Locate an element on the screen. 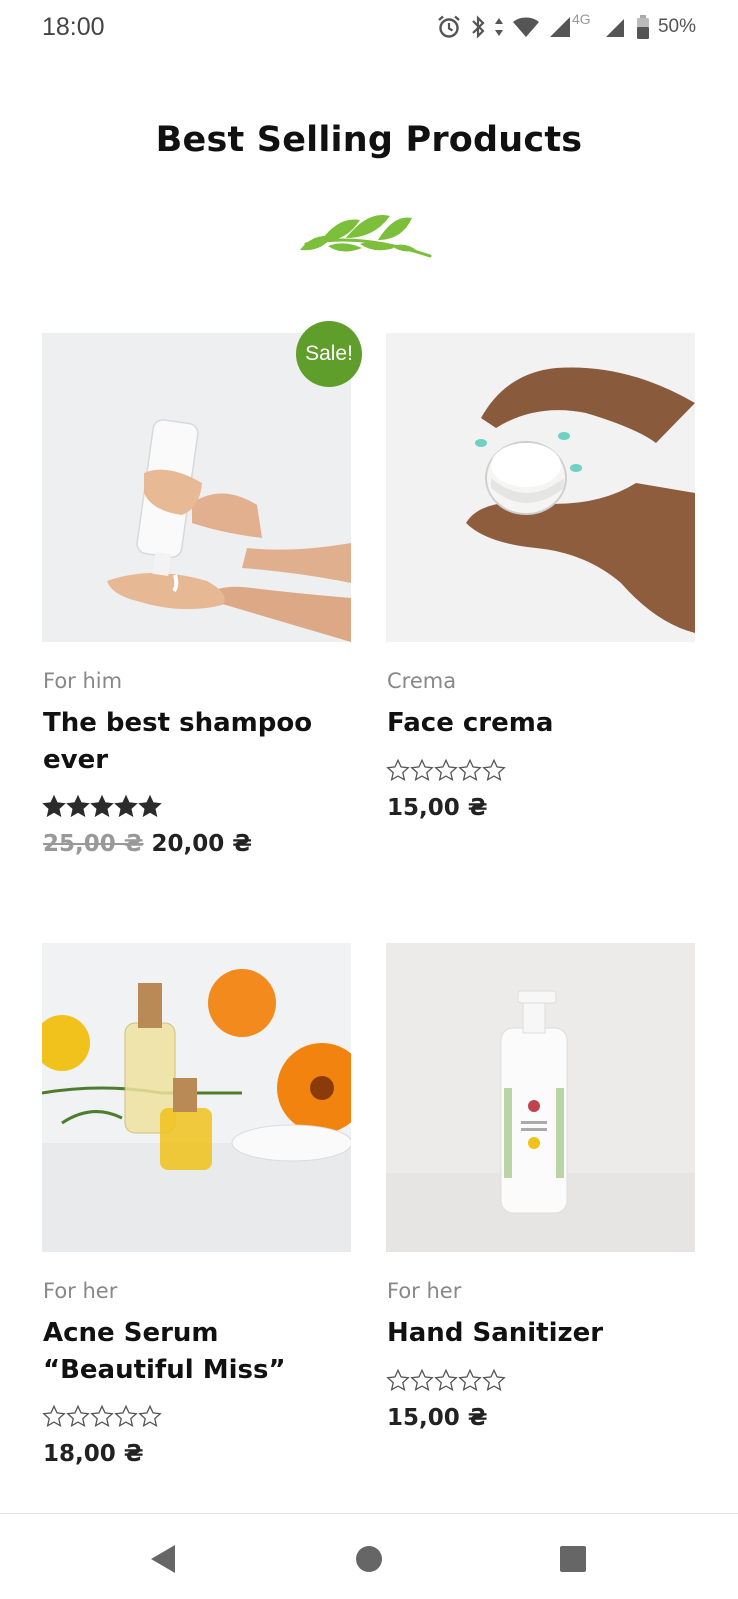  network-type-label: 4G is located at coordinates (581, 19).